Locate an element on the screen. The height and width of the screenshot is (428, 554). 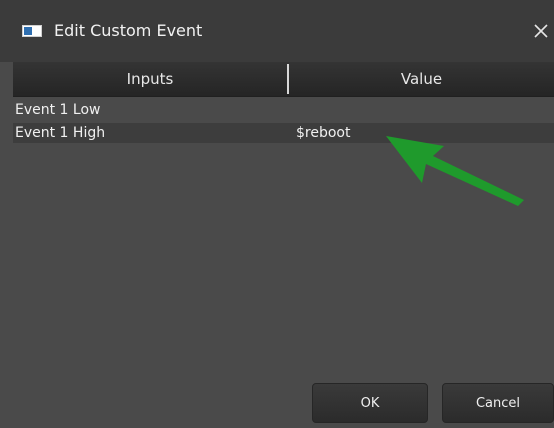
row-value-cell: $reboot is located at coordinates (323, 133).